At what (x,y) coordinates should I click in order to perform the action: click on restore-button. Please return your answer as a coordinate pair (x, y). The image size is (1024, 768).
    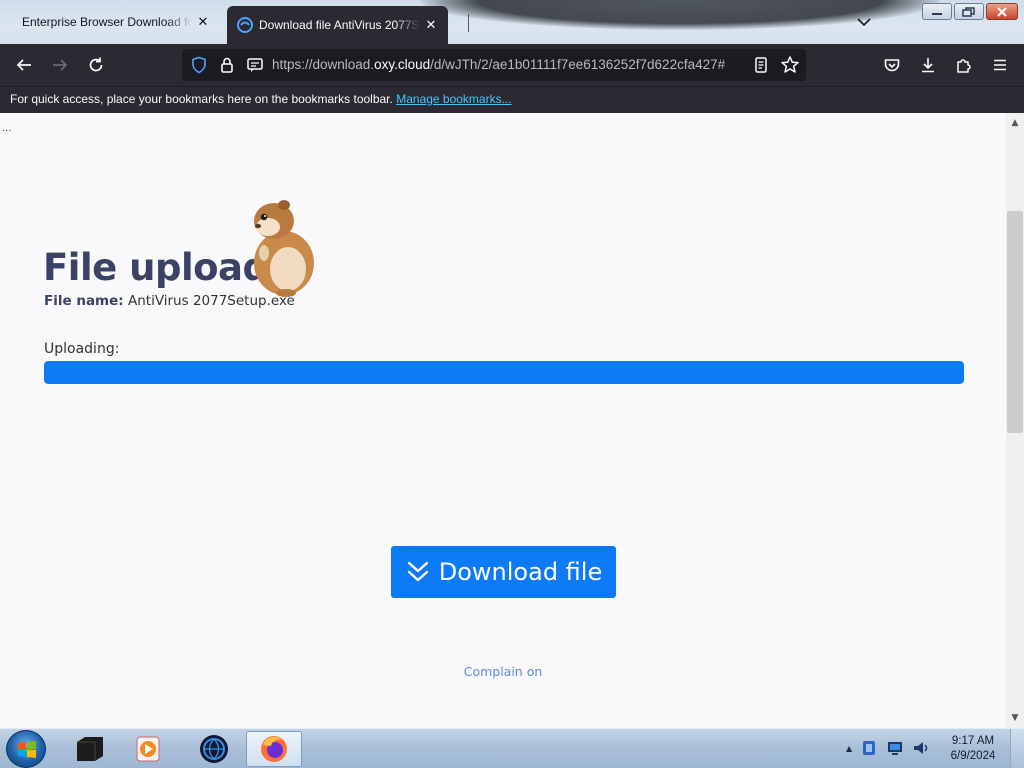
    Looking at the image, I should click on (969, 11).